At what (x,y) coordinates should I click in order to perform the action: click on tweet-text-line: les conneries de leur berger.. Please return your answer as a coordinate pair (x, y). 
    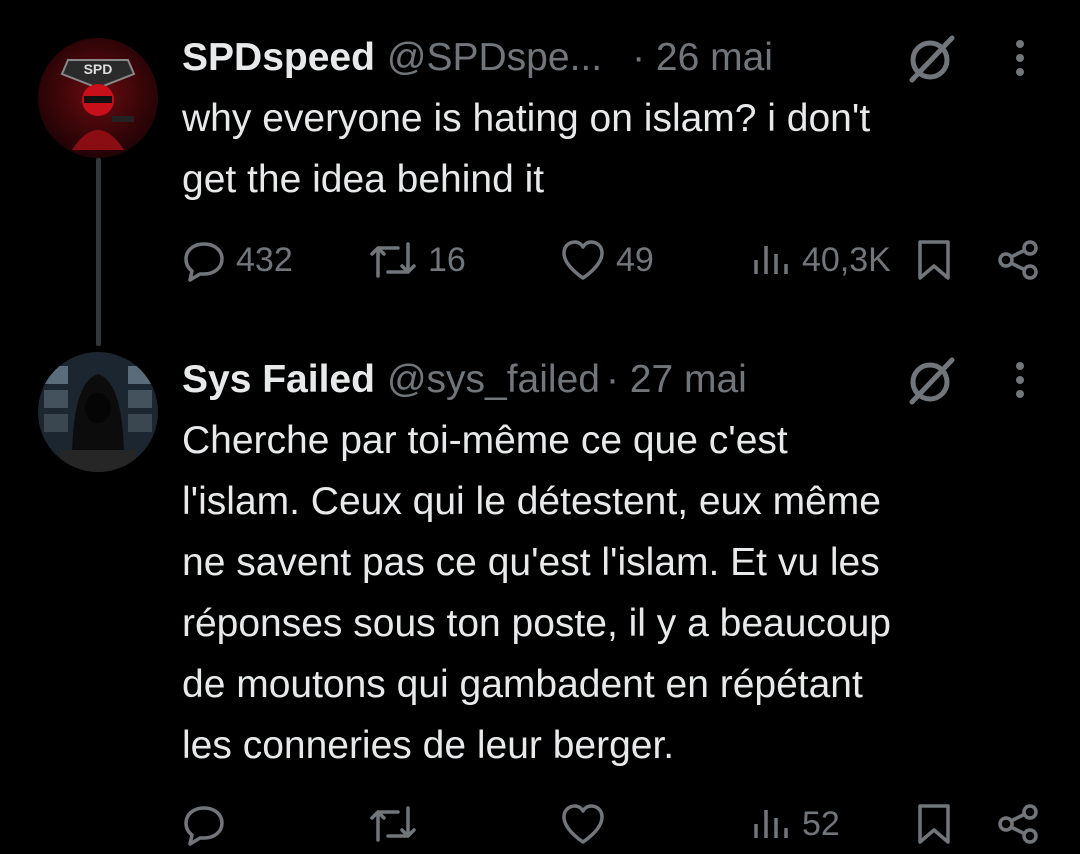
    Looking at the image, I should click on (428, 745).